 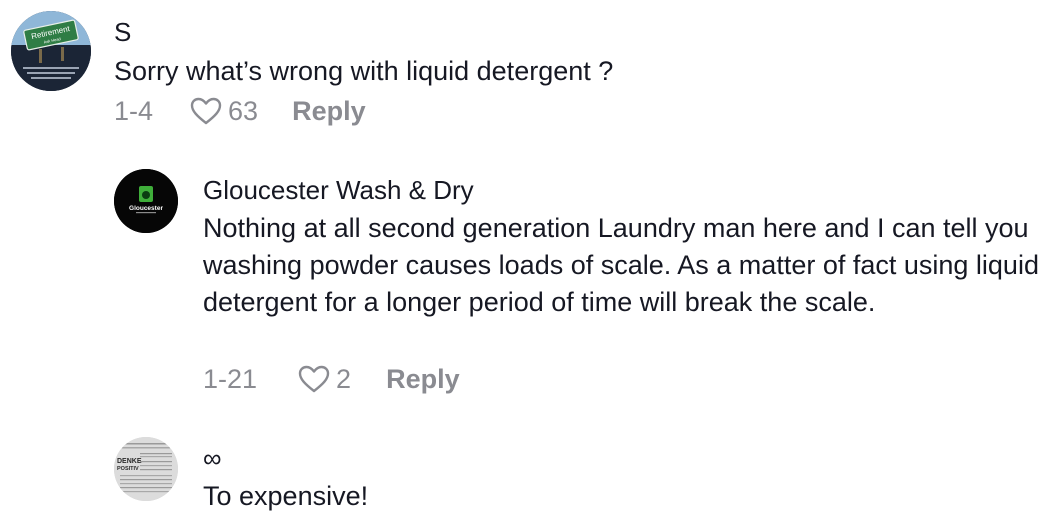 What do you see at coordinates (286, 496) in the screenshot?
I see `comment-text: To expensive!` at bounding box center [286, 496].